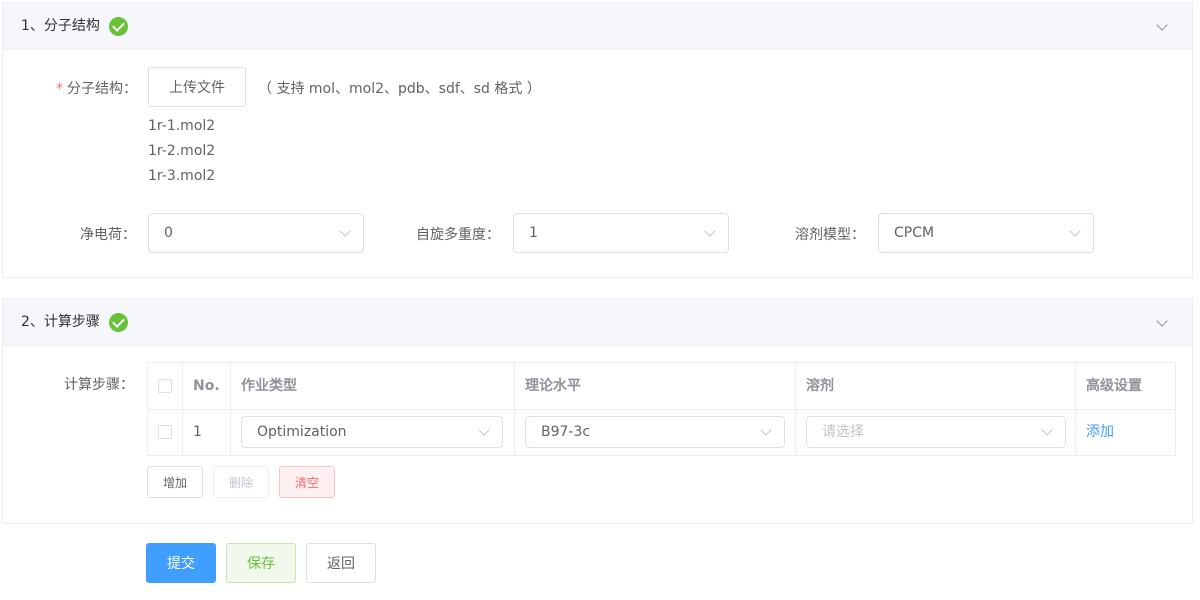  I want to click on solvent-model-select: CPCM, so click(986, 233).